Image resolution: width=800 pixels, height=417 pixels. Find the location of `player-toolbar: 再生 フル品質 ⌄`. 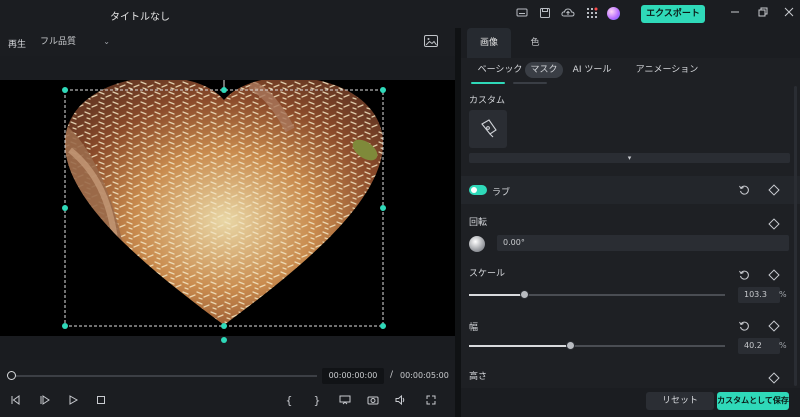

player-toolbar: 再生 フル品質 ⌄ is located at coordinates (227, 42).